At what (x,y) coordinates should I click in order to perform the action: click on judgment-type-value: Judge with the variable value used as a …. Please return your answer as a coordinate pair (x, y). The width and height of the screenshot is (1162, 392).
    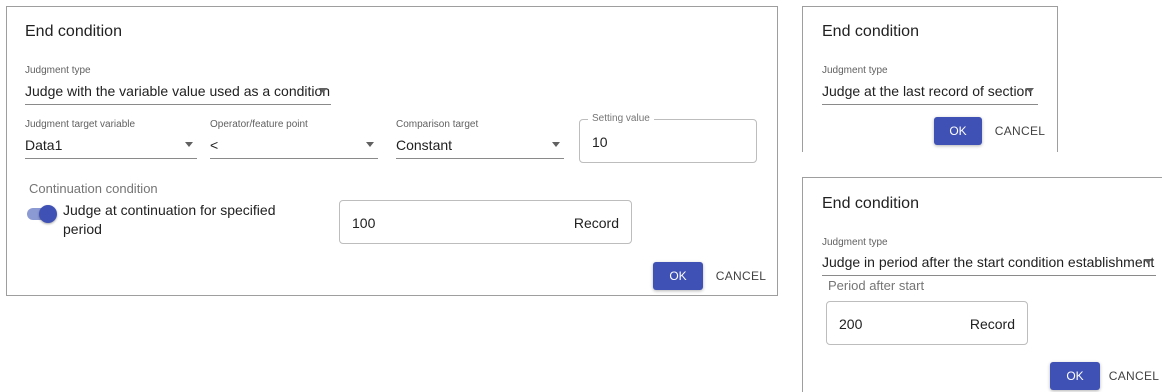
    Looking at the image, I should click on (178, 91).